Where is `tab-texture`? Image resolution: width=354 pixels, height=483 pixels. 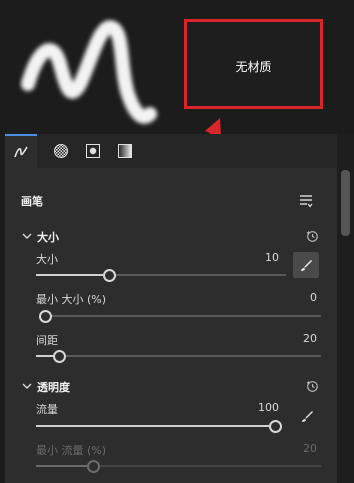
tab-texture is located at coordinates (61, 151).